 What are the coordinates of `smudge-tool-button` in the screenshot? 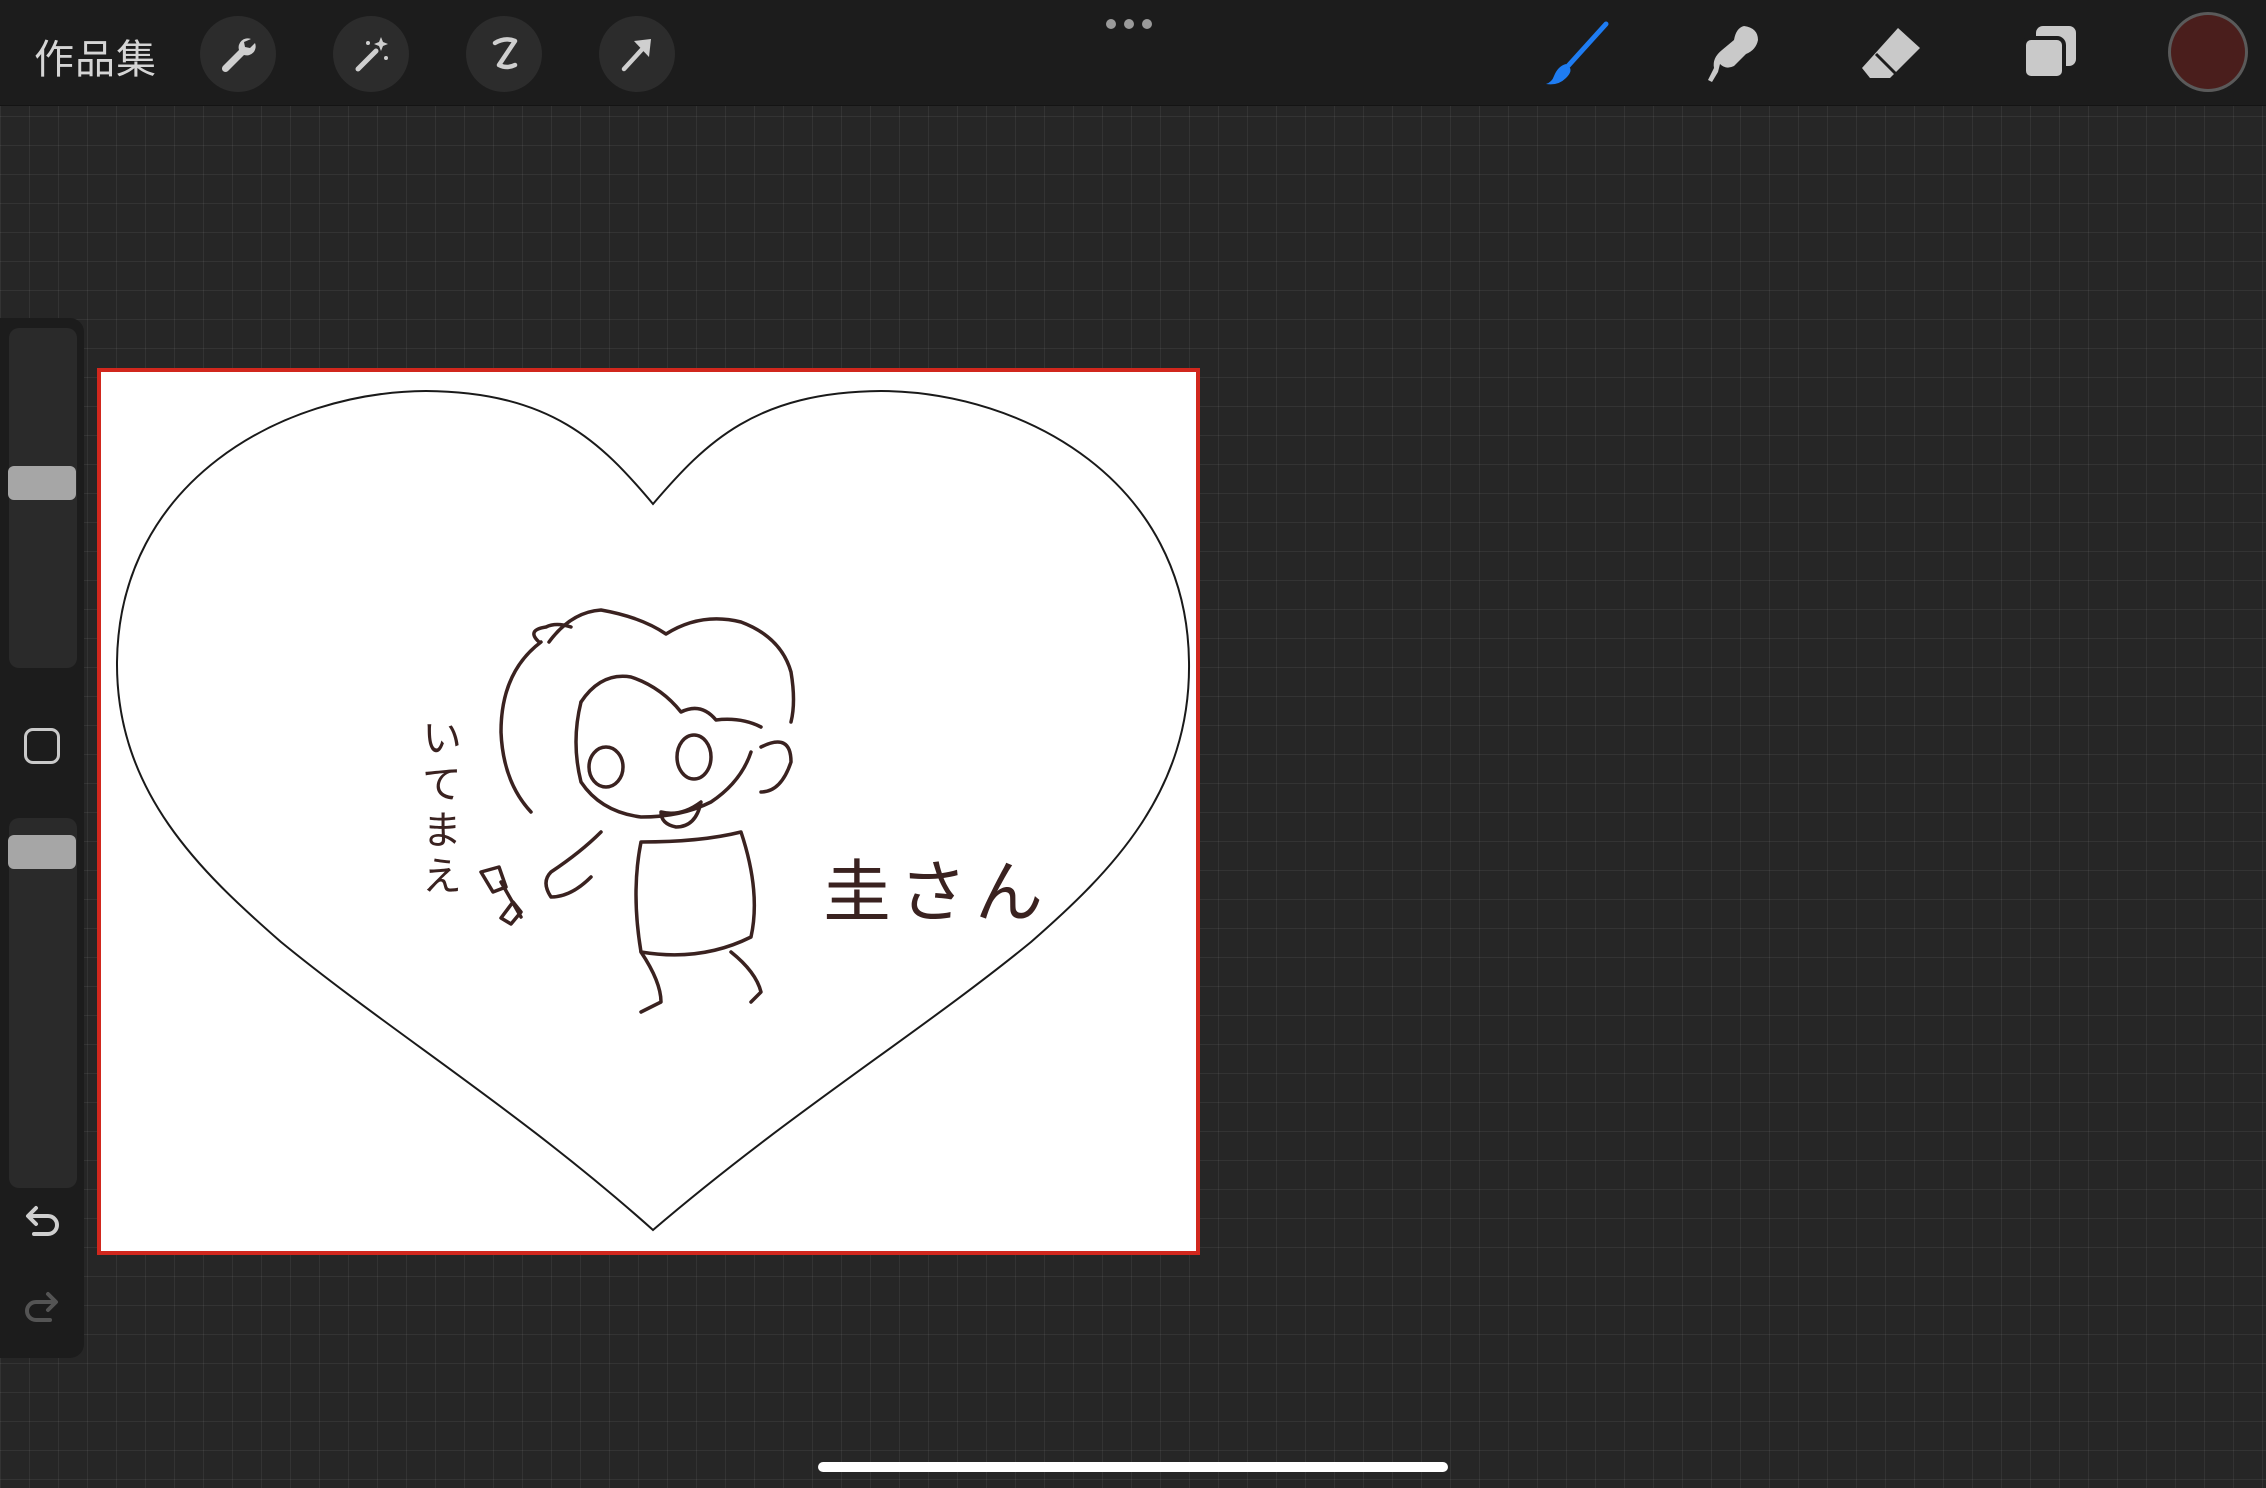 It's located at (1734, 54).